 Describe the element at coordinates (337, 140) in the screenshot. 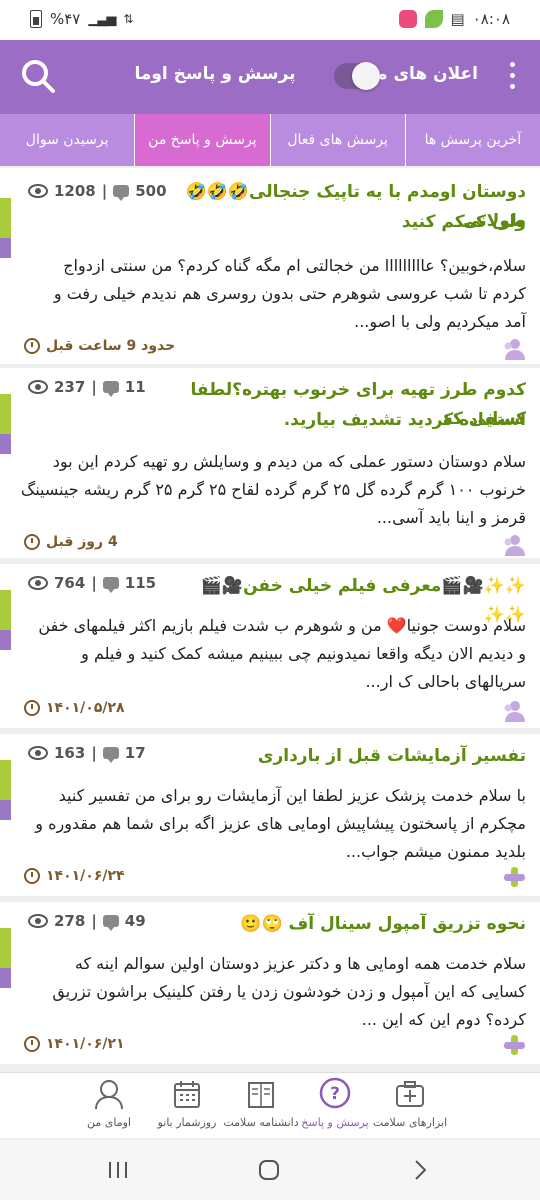

I see `tab-active-questions: پرسش های فعال` at that location.